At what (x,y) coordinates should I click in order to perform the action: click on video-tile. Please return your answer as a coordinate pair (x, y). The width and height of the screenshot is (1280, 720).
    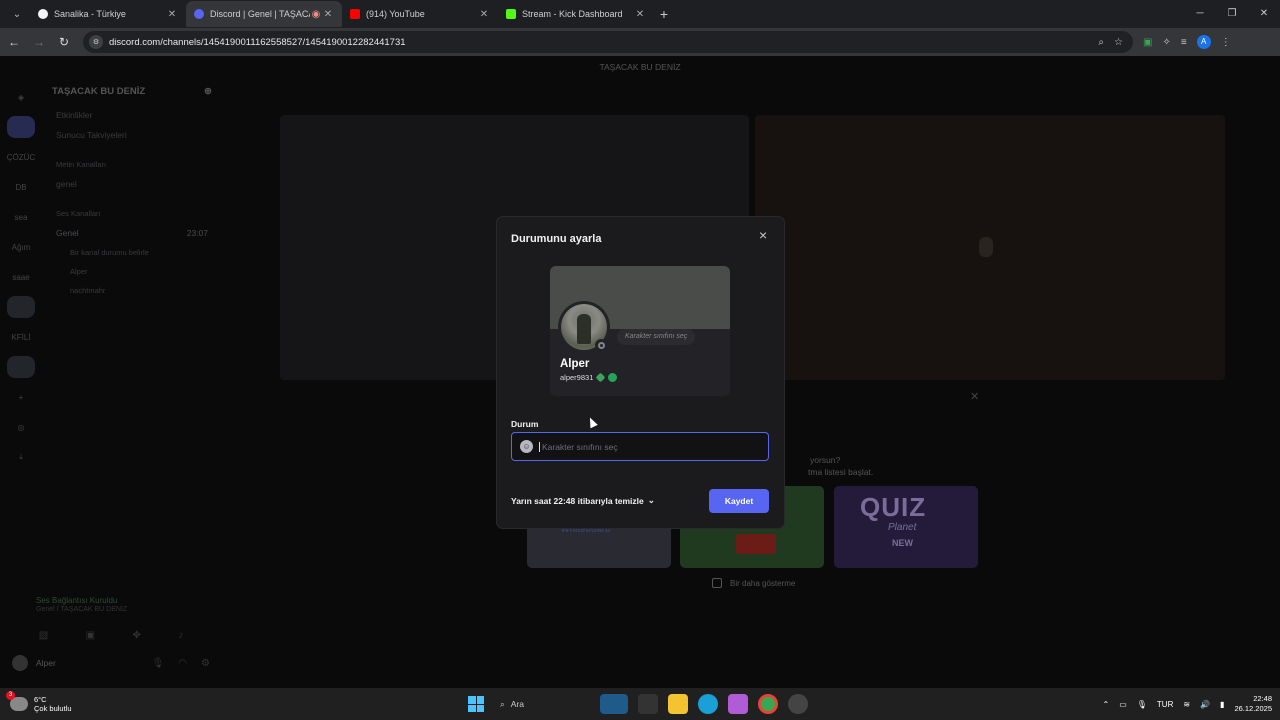
    Looking at the image, I should click on (990, 247).